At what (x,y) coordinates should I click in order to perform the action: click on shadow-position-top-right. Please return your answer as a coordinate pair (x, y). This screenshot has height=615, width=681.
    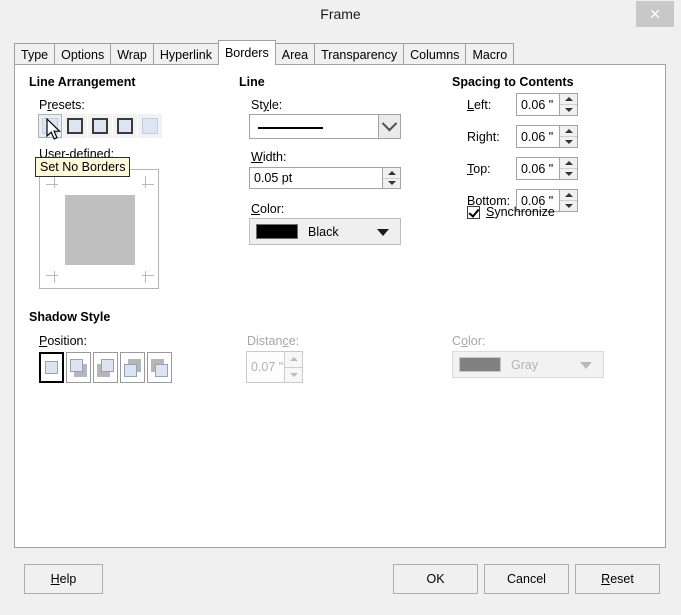
    Looking at the image, I should click on (105, 367).